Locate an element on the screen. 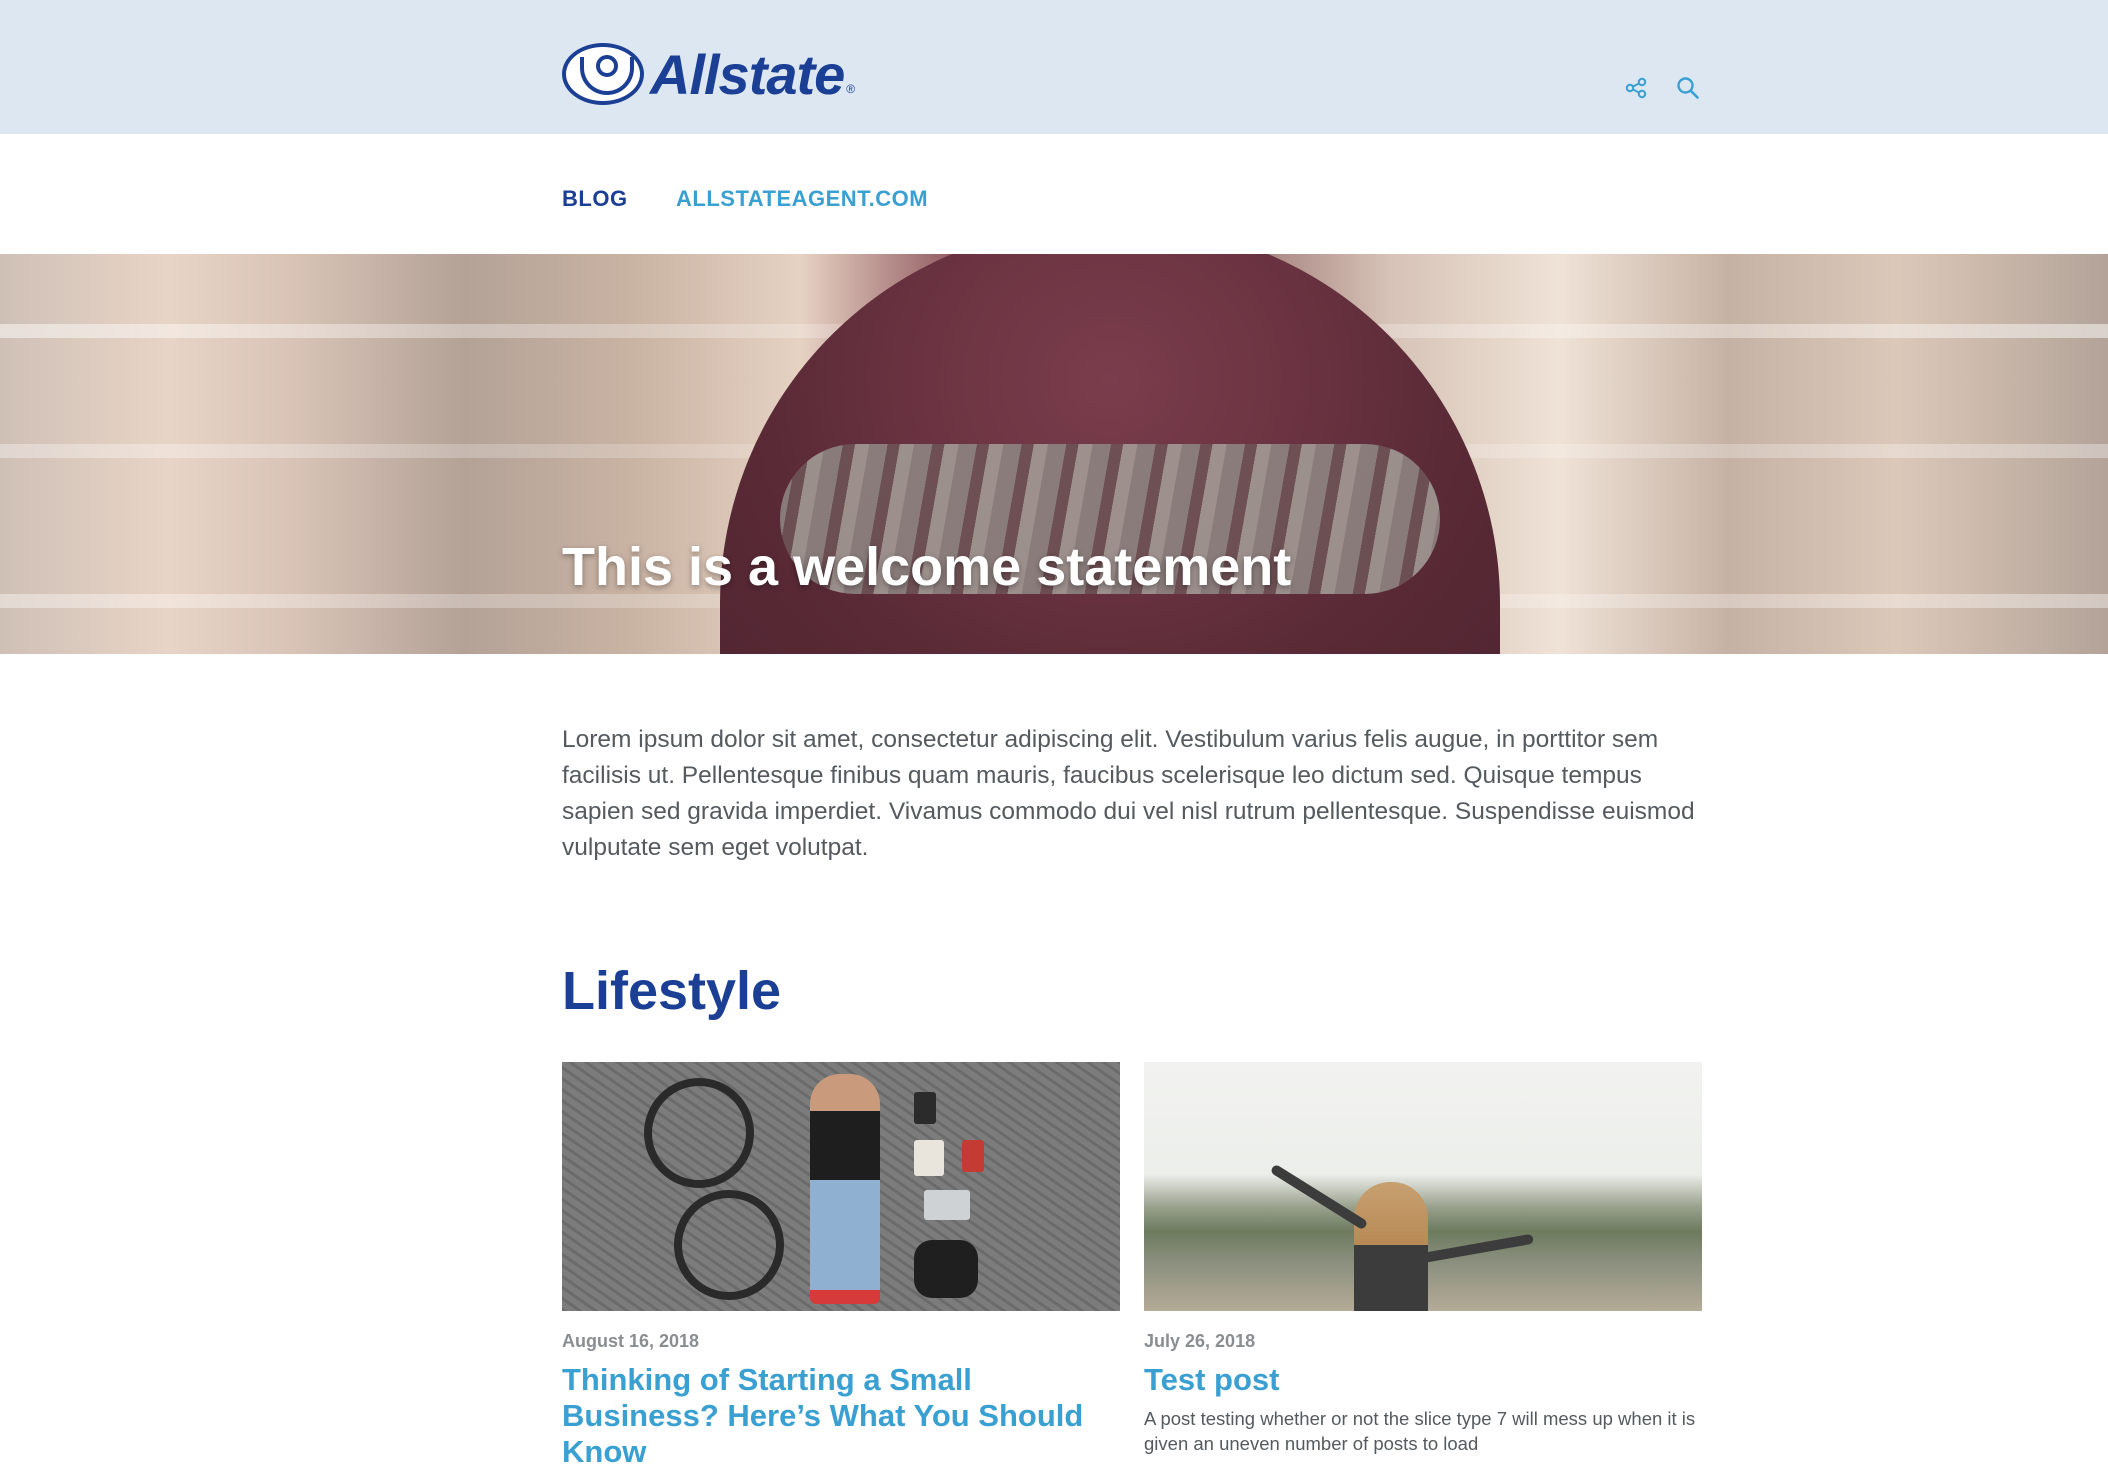 This screenshot has width=2108, height=1470. allstate-hands-icon is located at coordinates (603, 74).